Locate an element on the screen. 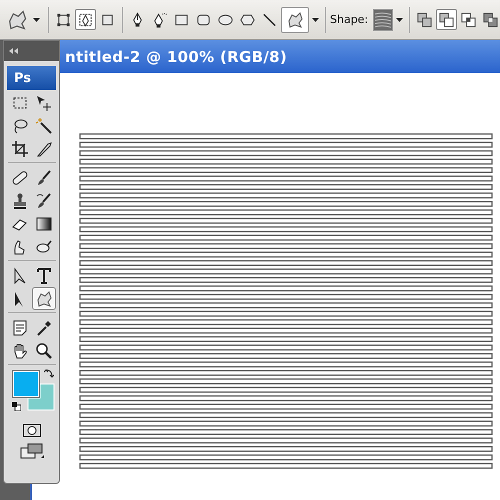 Image resolution: width=500 pixels, height=500 pixels. knife-icon is located at coordinates (43, 149).